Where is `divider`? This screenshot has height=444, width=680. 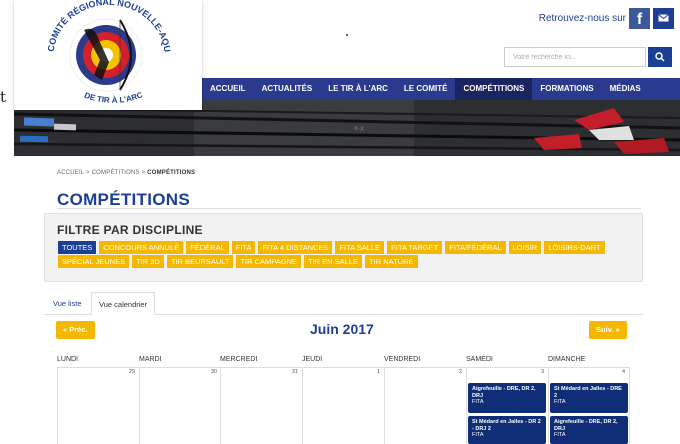
divider is located at coordinates (349, 208).